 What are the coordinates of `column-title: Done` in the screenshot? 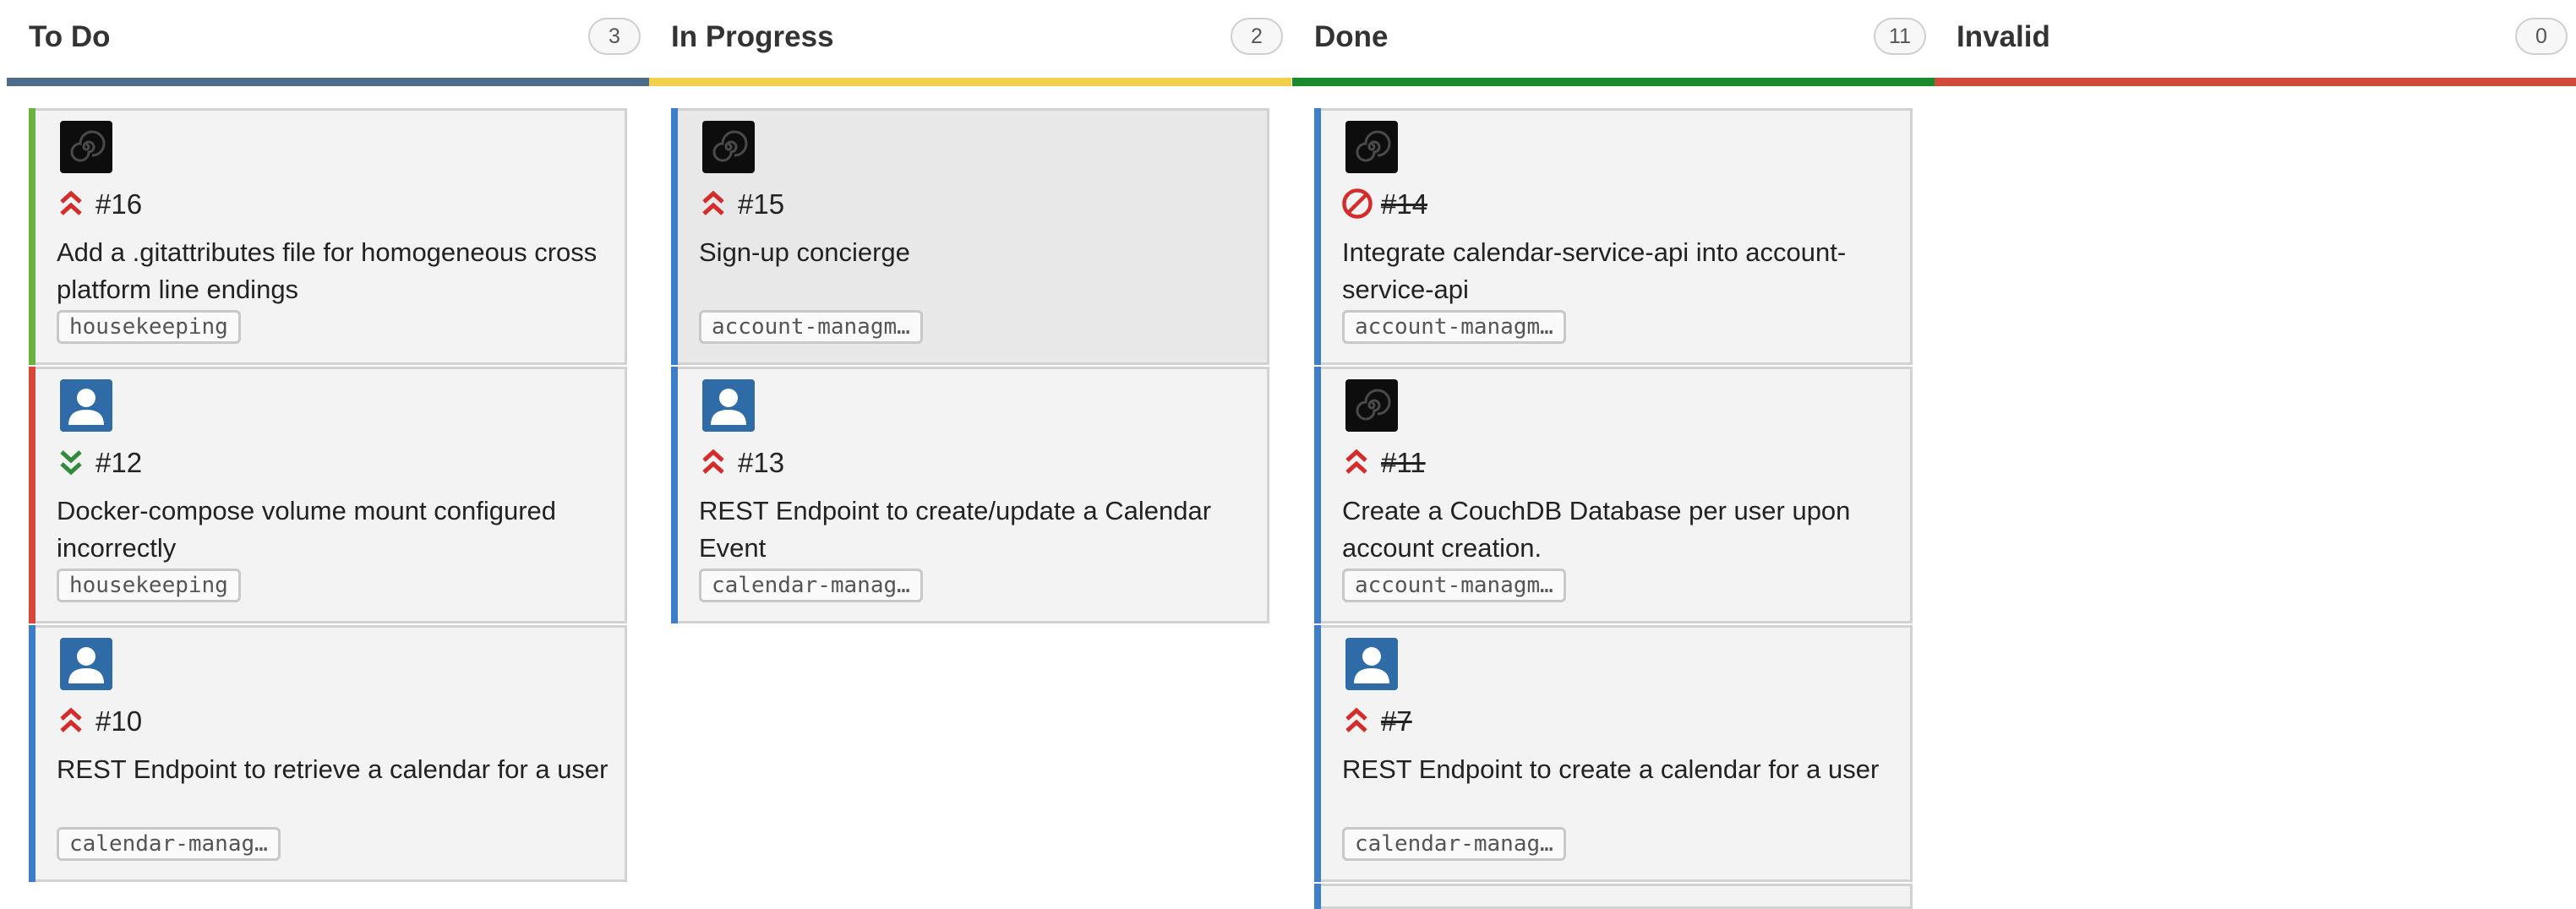 It's located at (1351, 37).